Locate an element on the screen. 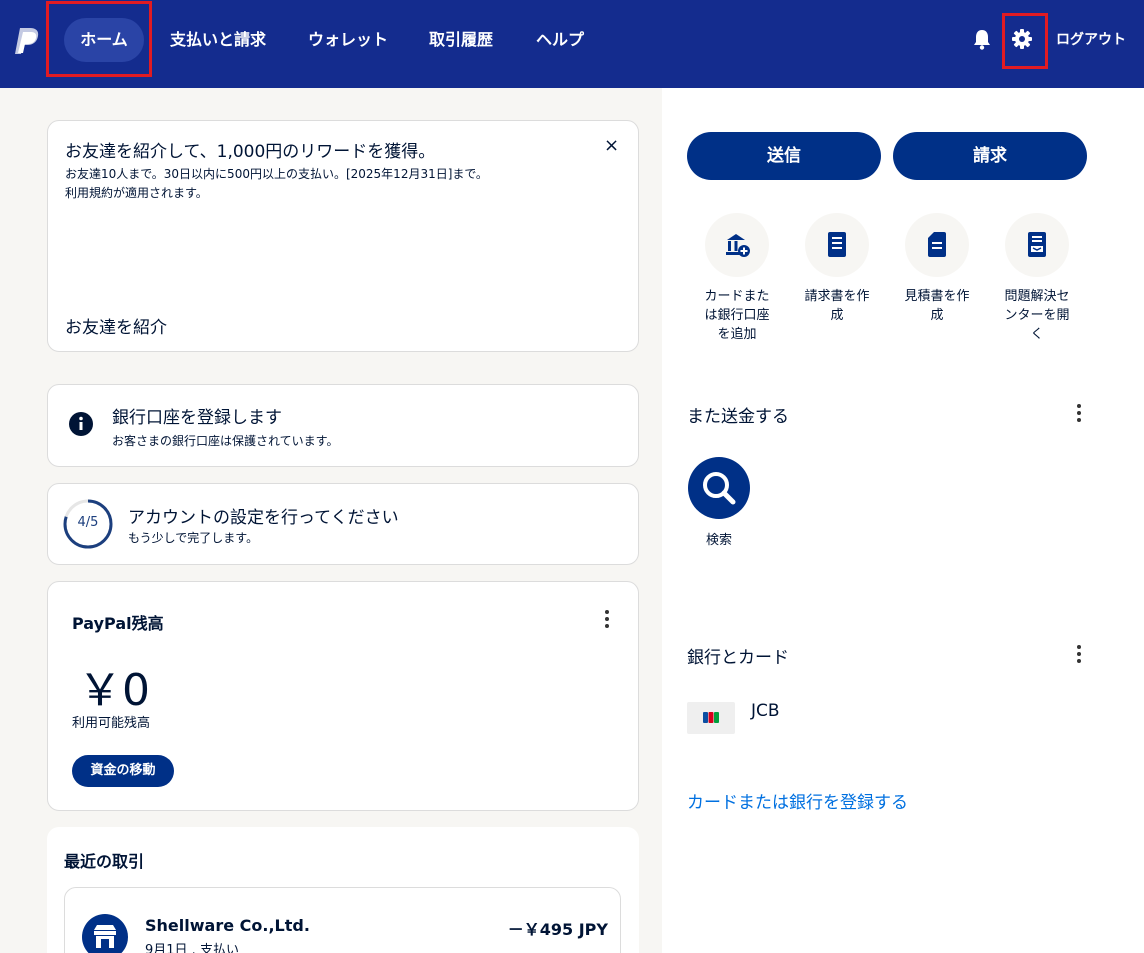 Image resolution: width=1144 pixels, height=953 pixels. send-again-more-icon is located at coordinates (1079, 414).